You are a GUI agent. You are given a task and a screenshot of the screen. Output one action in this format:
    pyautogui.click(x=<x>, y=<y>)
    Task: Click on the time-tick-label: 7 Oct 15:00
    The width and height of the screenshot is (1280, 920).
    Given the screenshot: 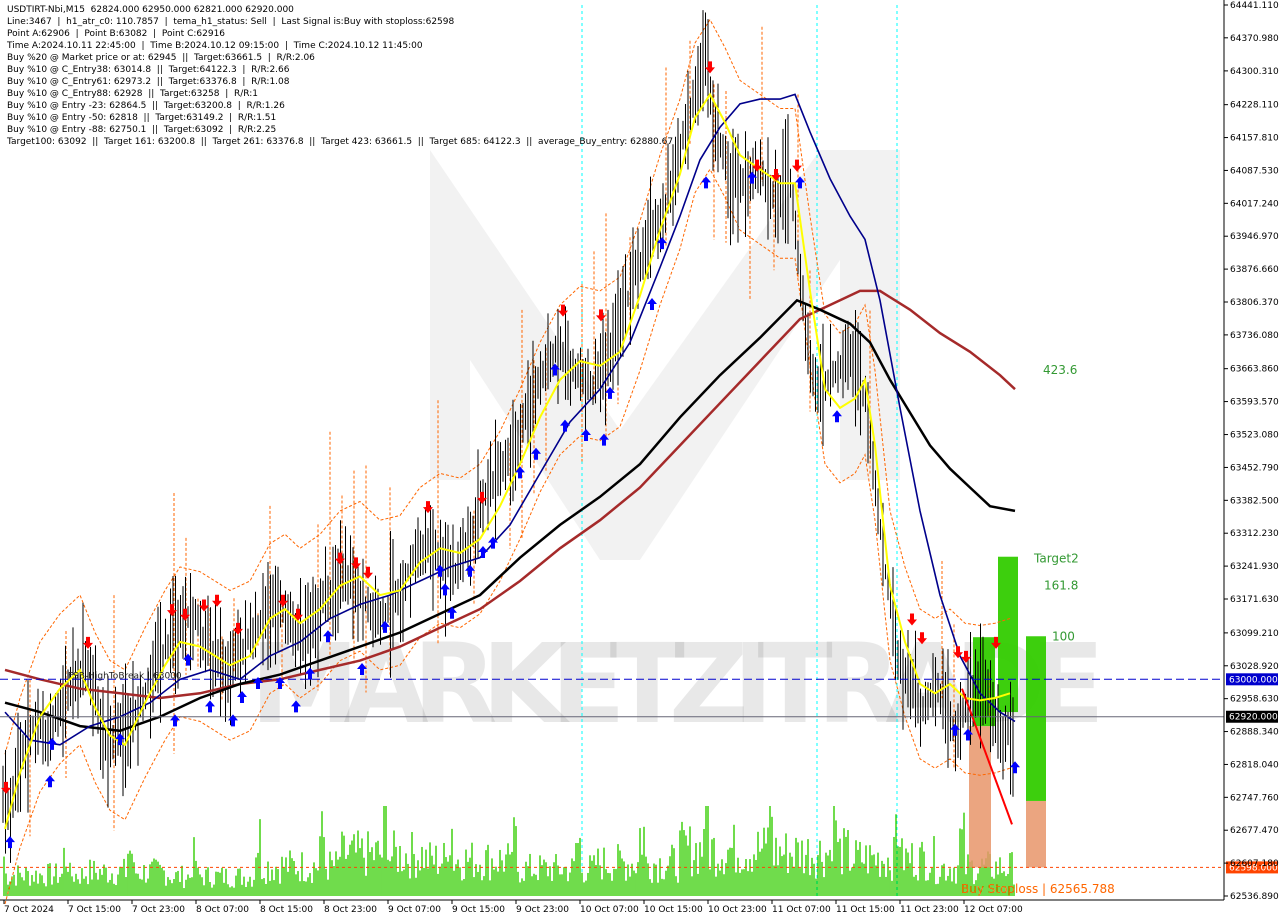 What is the action you would take?
    pyautogui.click(x=94, y=910)
    